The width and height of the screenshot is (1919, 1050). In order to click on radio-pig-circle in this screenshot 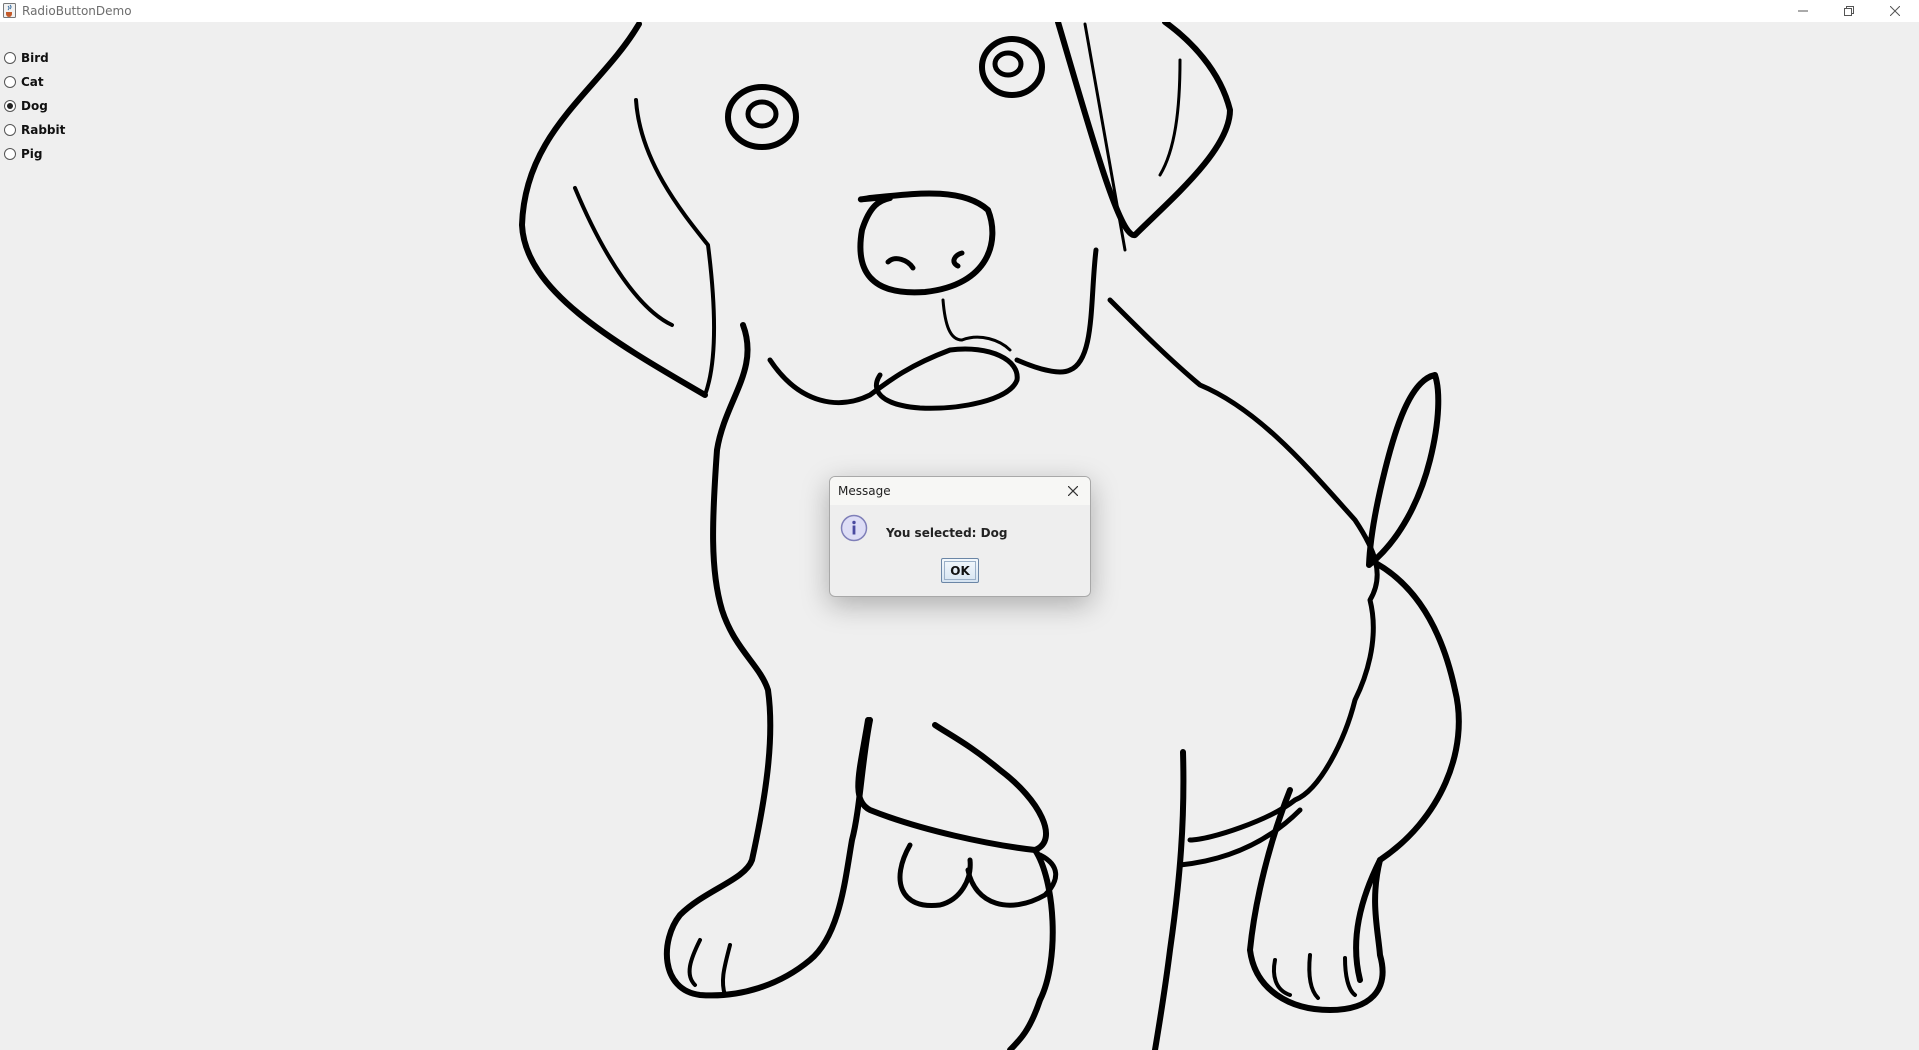, I will do `click(10, 154)`.